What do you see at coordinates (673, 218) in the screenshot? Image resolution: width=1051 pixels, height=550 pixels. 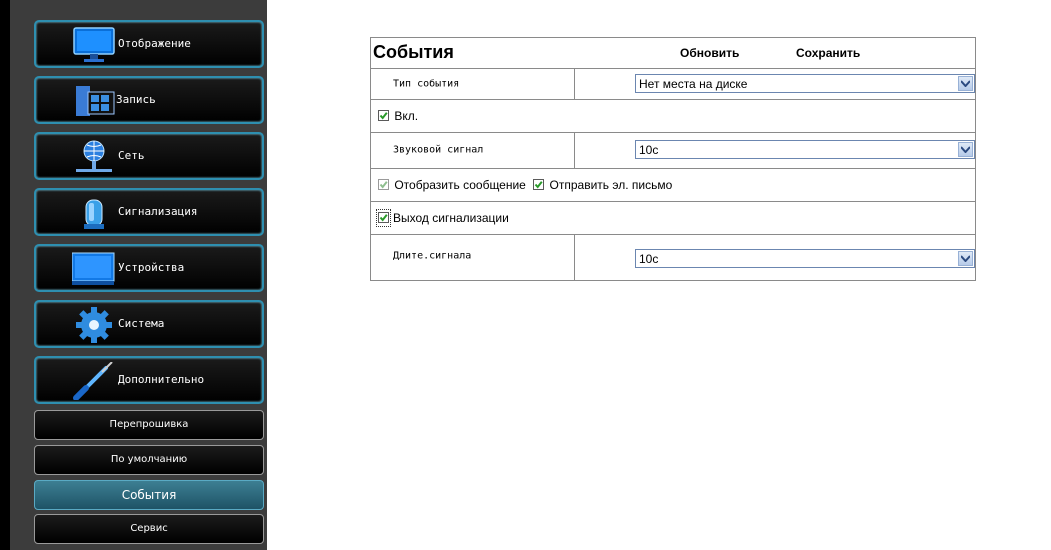 I see `alarm-out-row: Выход сигнализации` at bounding box center [673, 218].